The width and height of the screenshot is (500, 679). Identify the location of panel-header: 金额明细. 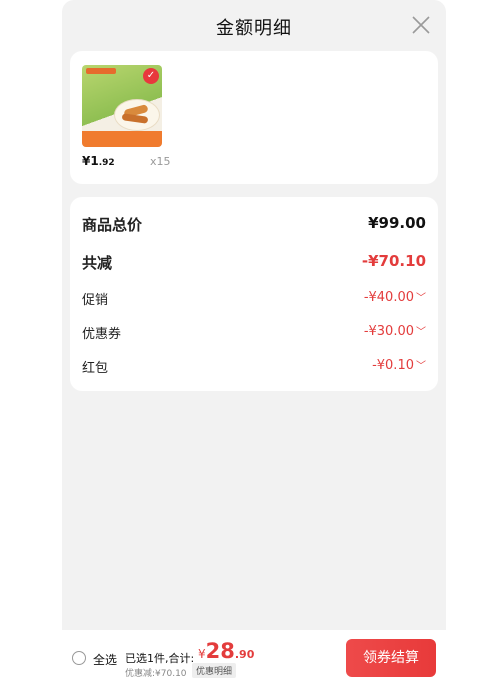
(254, 25).